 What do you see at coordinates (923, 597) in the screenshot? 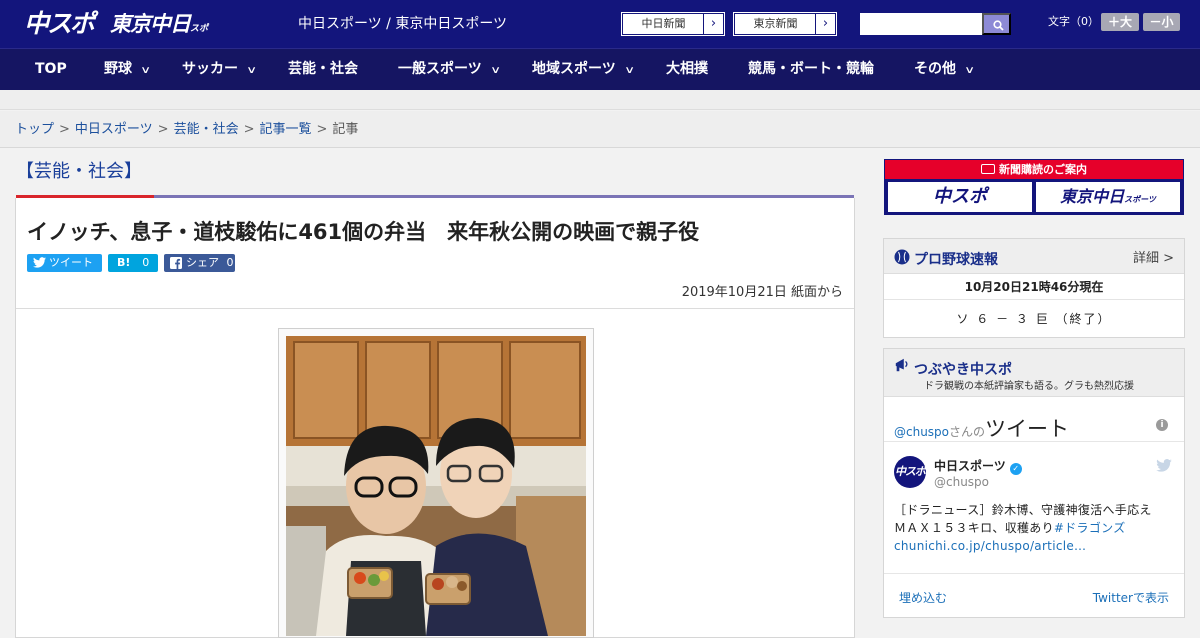
I see `embed-link: 埋め込む` at bounding box center [923, 597].